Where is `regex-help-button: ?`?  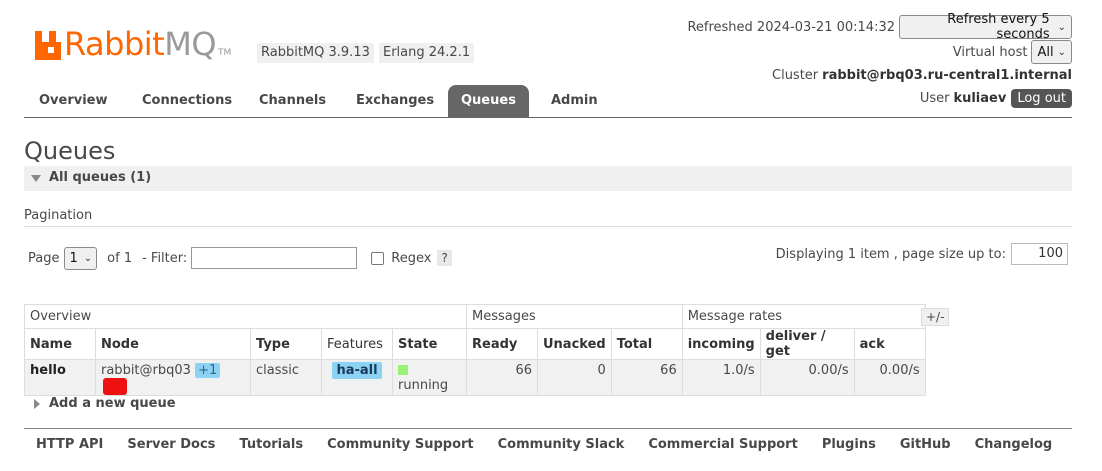 regex-help-button: ? is located at coordinates (444, 258).